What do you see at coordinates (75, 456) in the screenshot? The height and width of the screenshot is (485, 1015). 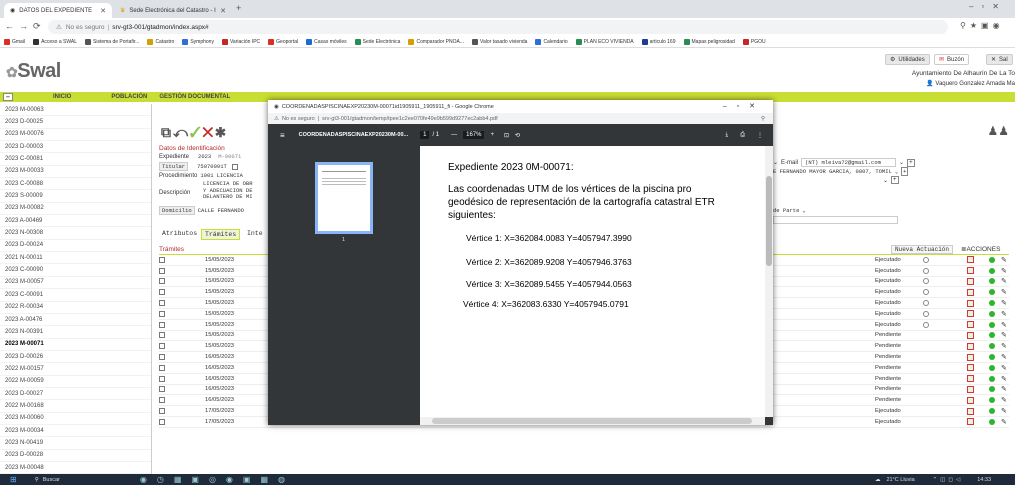 I see `sidebar-expediente-item: 2023 D-00028` at bounding box center [75, 456].